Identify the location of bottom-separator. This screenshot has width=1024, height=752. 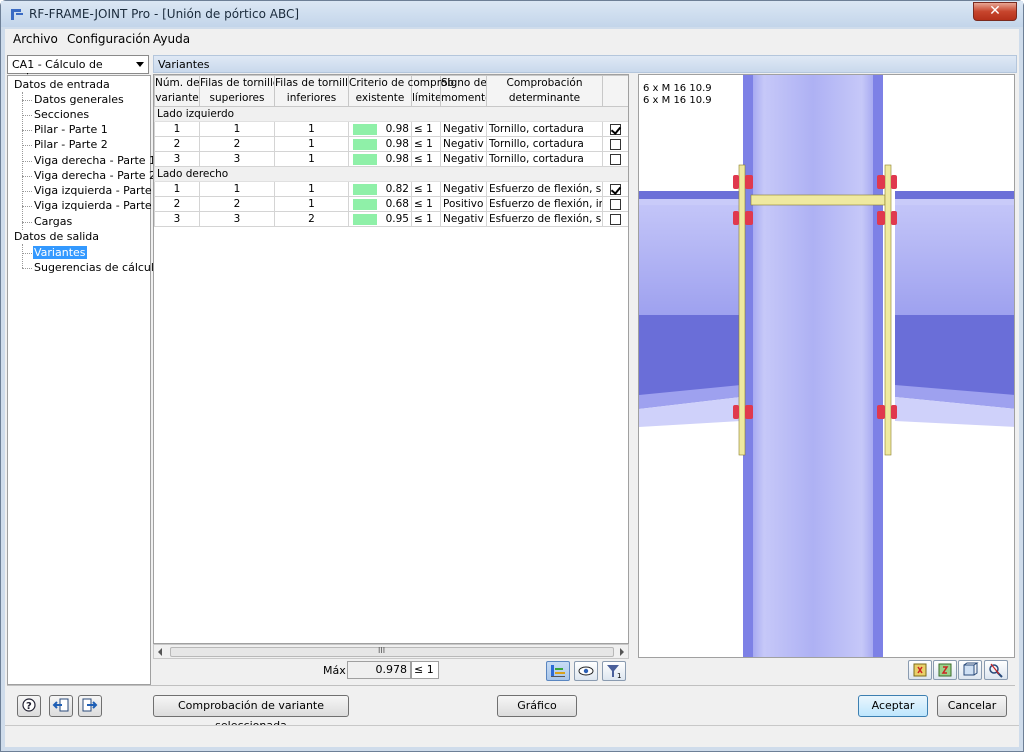
(511, 685).